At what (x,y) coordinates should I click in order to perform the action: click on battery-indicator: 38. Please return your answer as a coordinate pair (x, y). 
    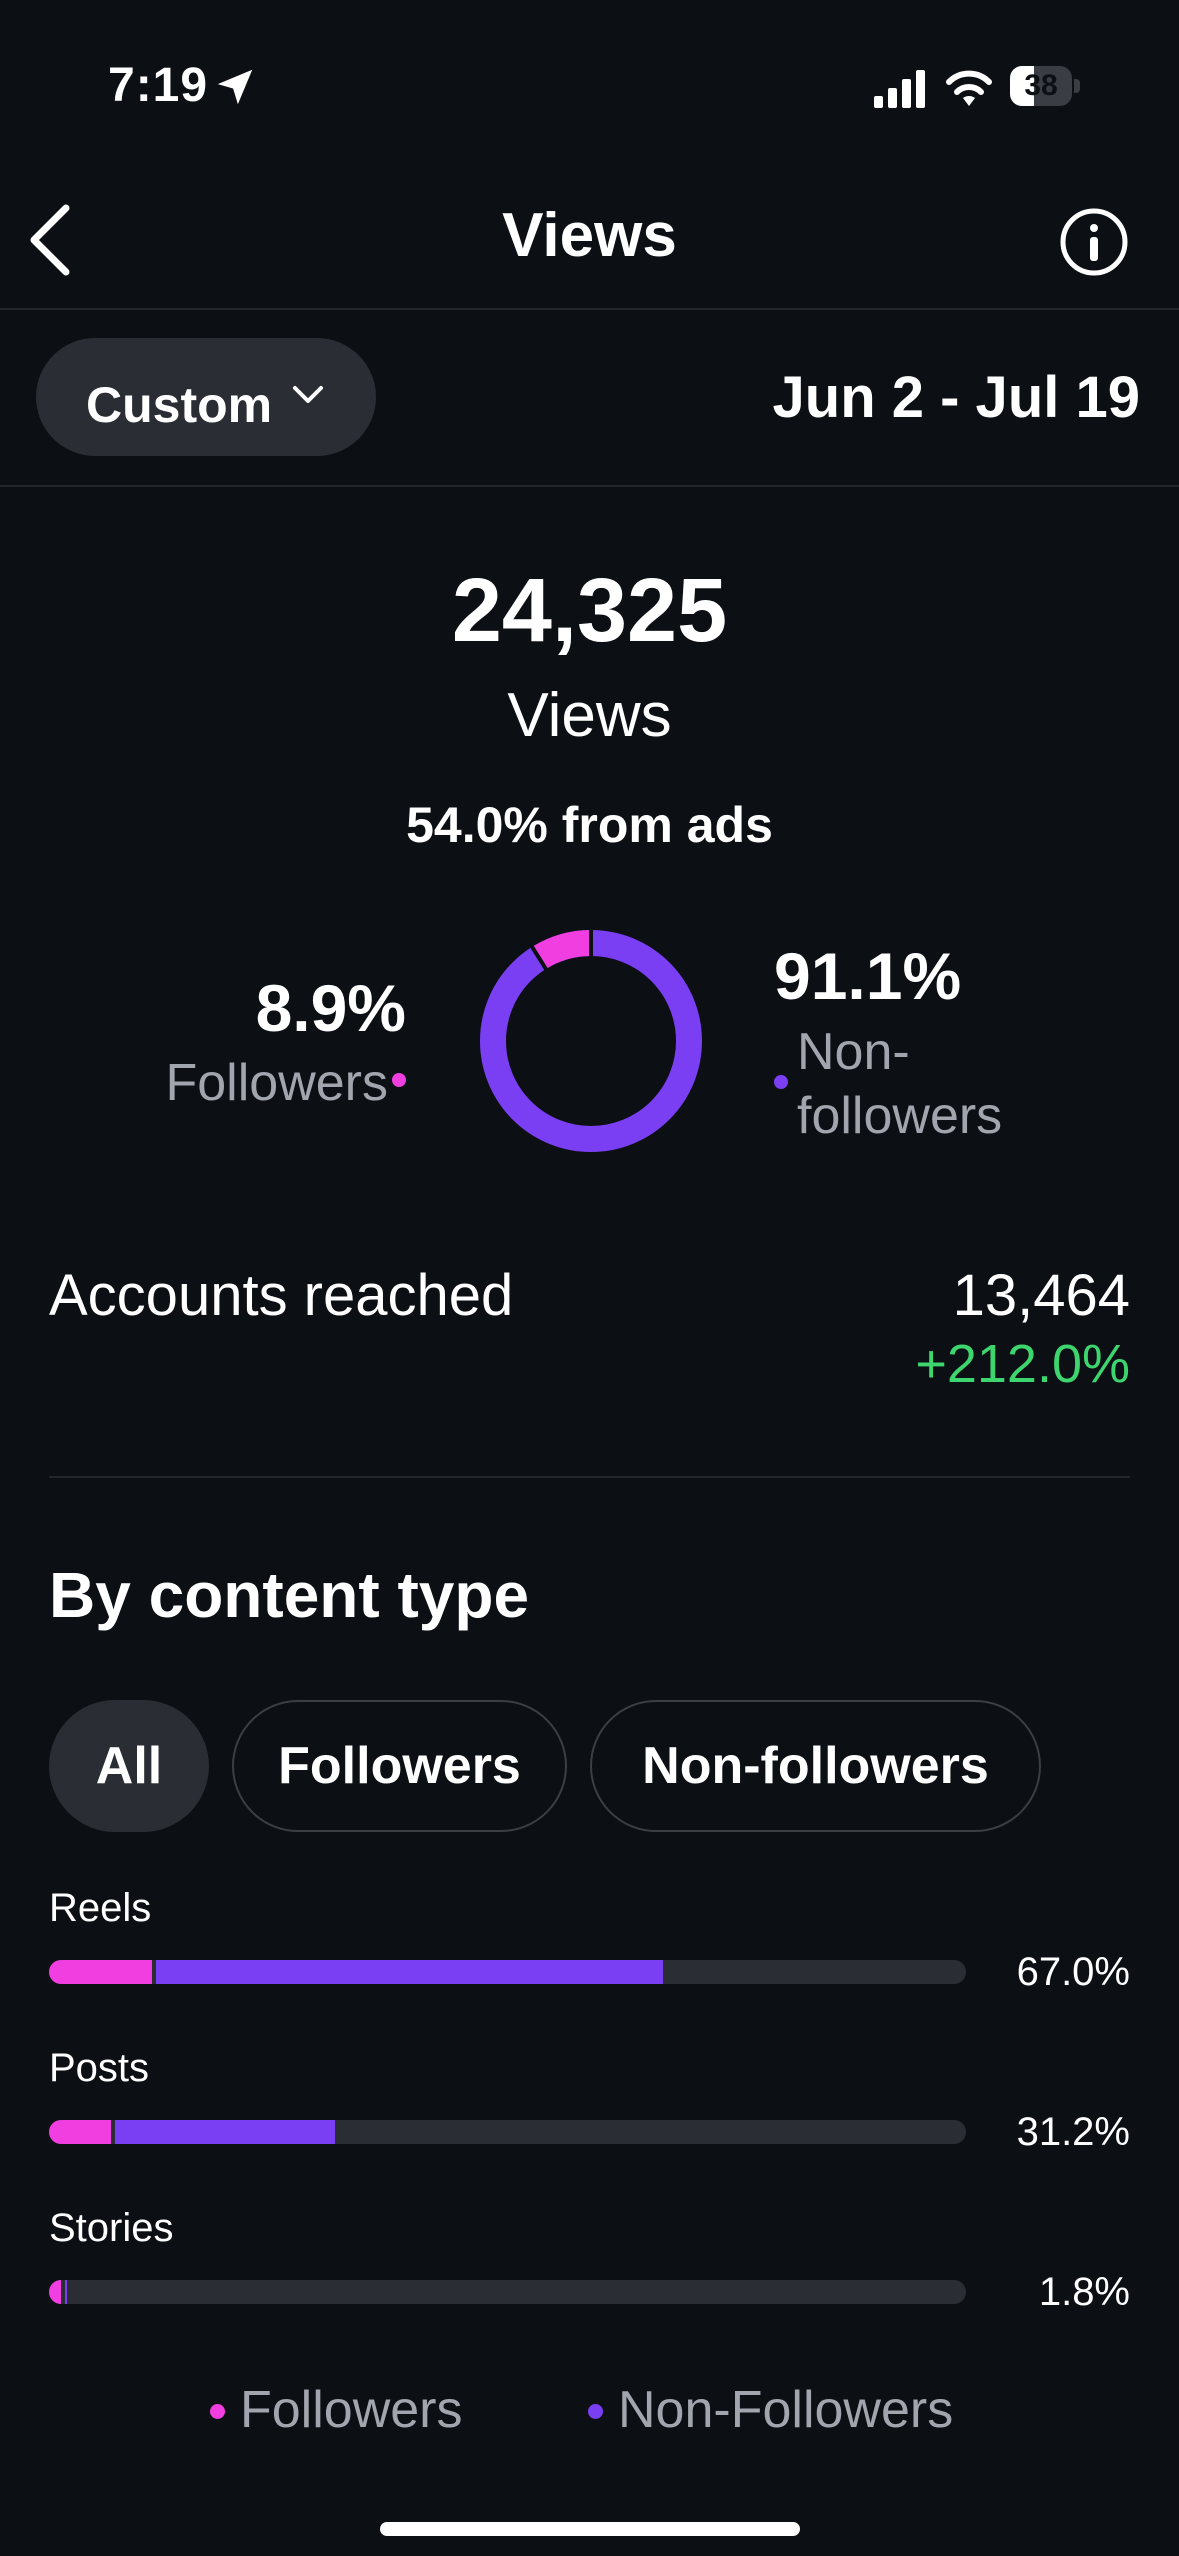
    Looking at the image, I should click on (1045, 86).